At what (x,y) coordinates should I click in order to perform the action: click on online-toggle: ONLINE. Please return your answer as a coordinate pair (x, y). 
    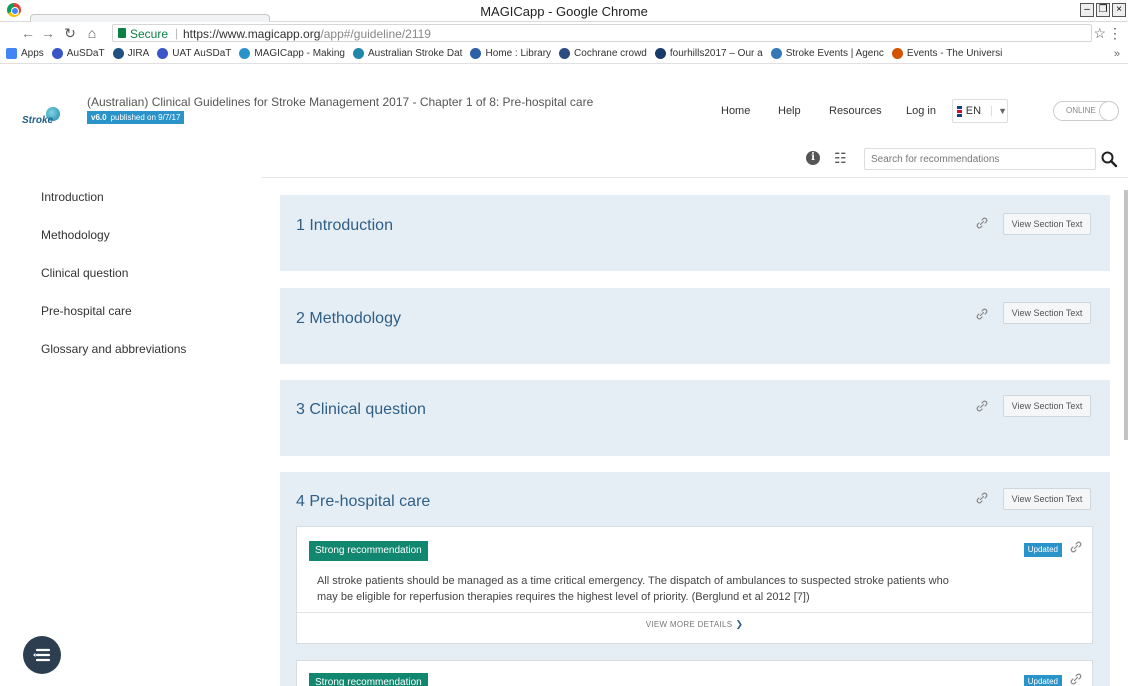
    Looking at the image, I should click on (1086, 111).